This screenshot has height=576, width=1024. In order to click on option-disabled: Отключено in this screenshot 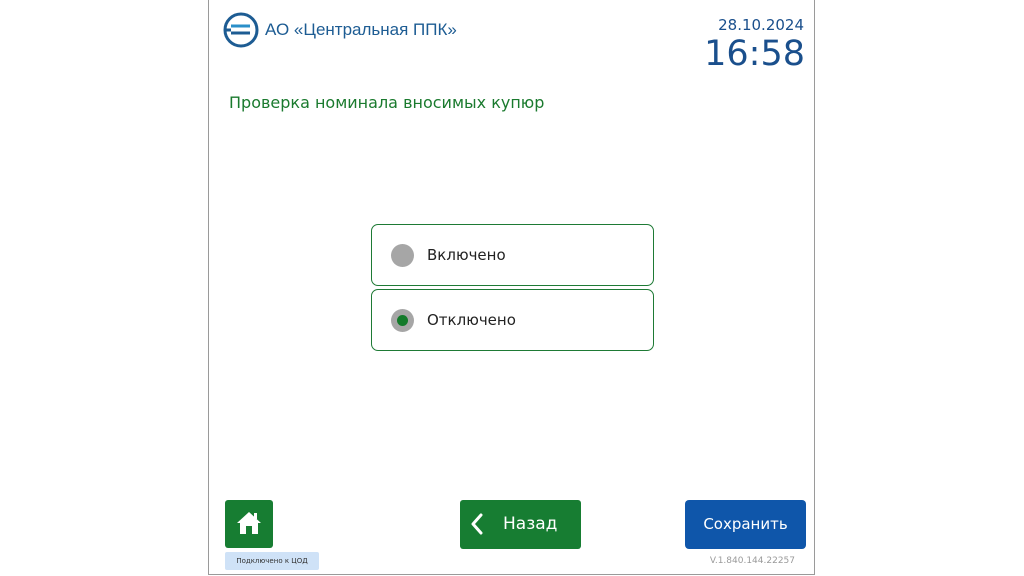, I will do `click(512, 320)`.